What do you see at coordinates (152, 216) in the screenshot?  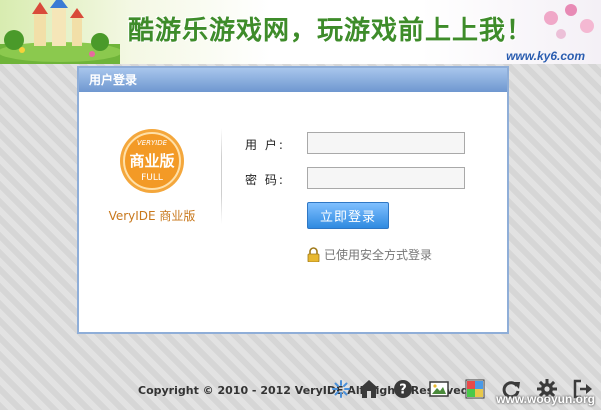 I see `brand-name: VeryIDE 商业版` at bounding box center [152, 216].